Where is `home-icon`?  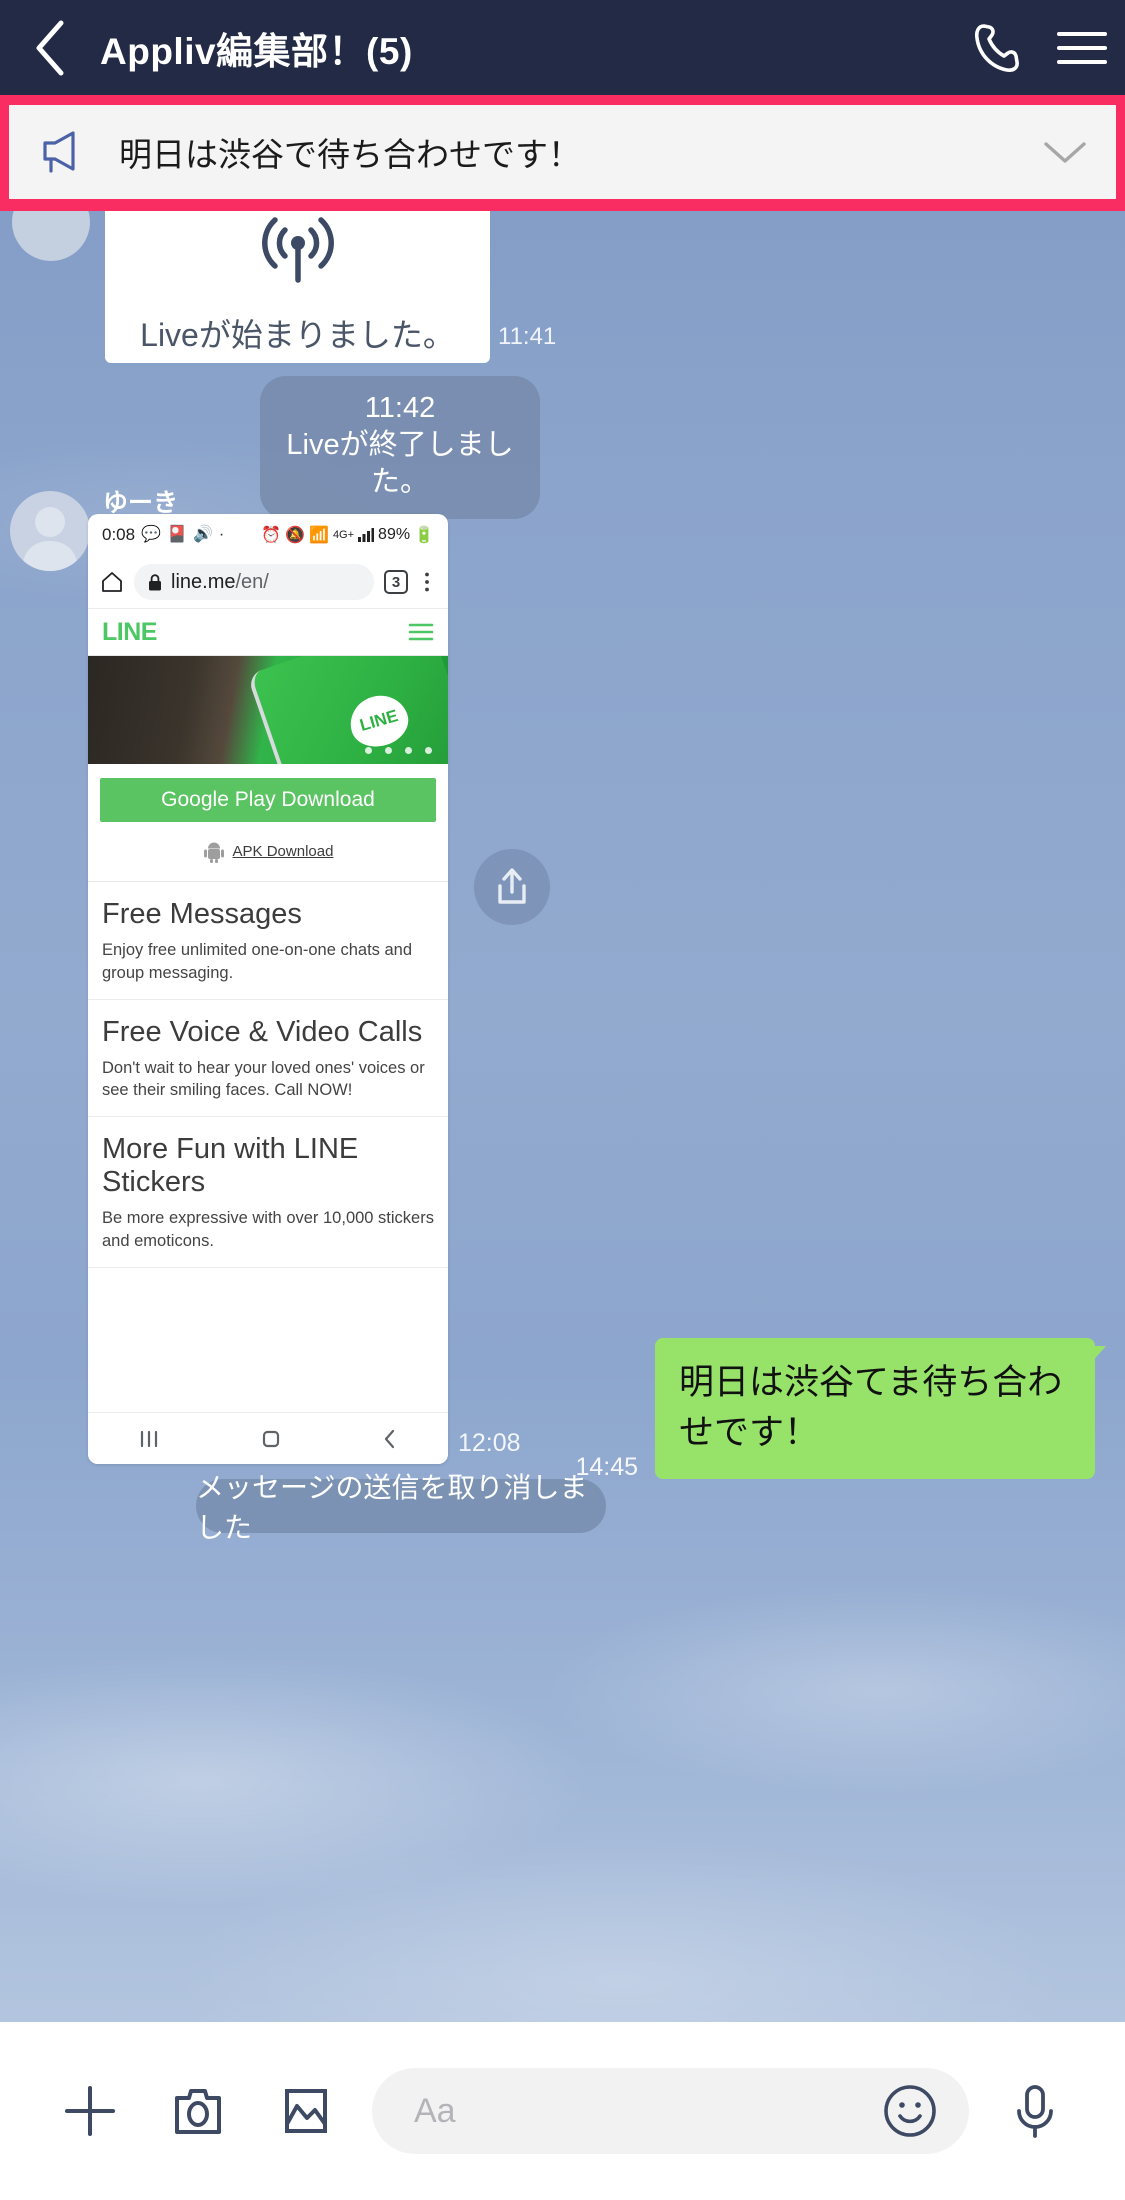
home-icon is located at coordinates (112, 582).